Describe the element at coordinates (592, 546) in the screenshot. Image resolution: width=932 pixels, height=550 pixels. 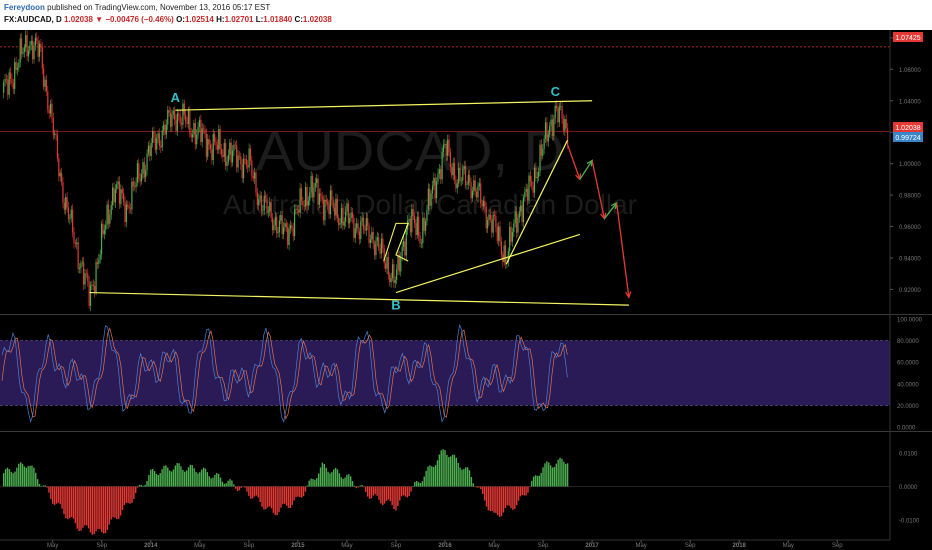
I see `time-tick-label: 2017` at that location.